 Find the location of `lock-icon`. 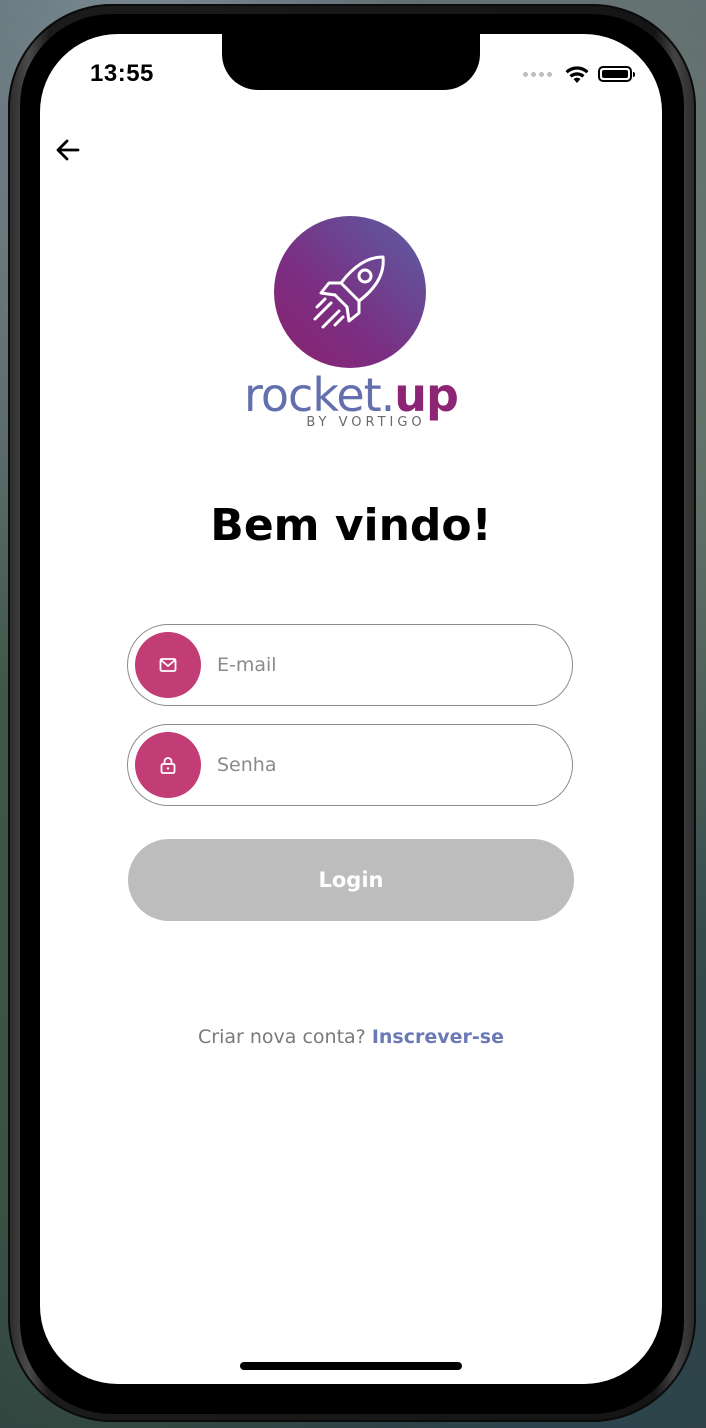

lock-icon is located at coordinates (168, 765).